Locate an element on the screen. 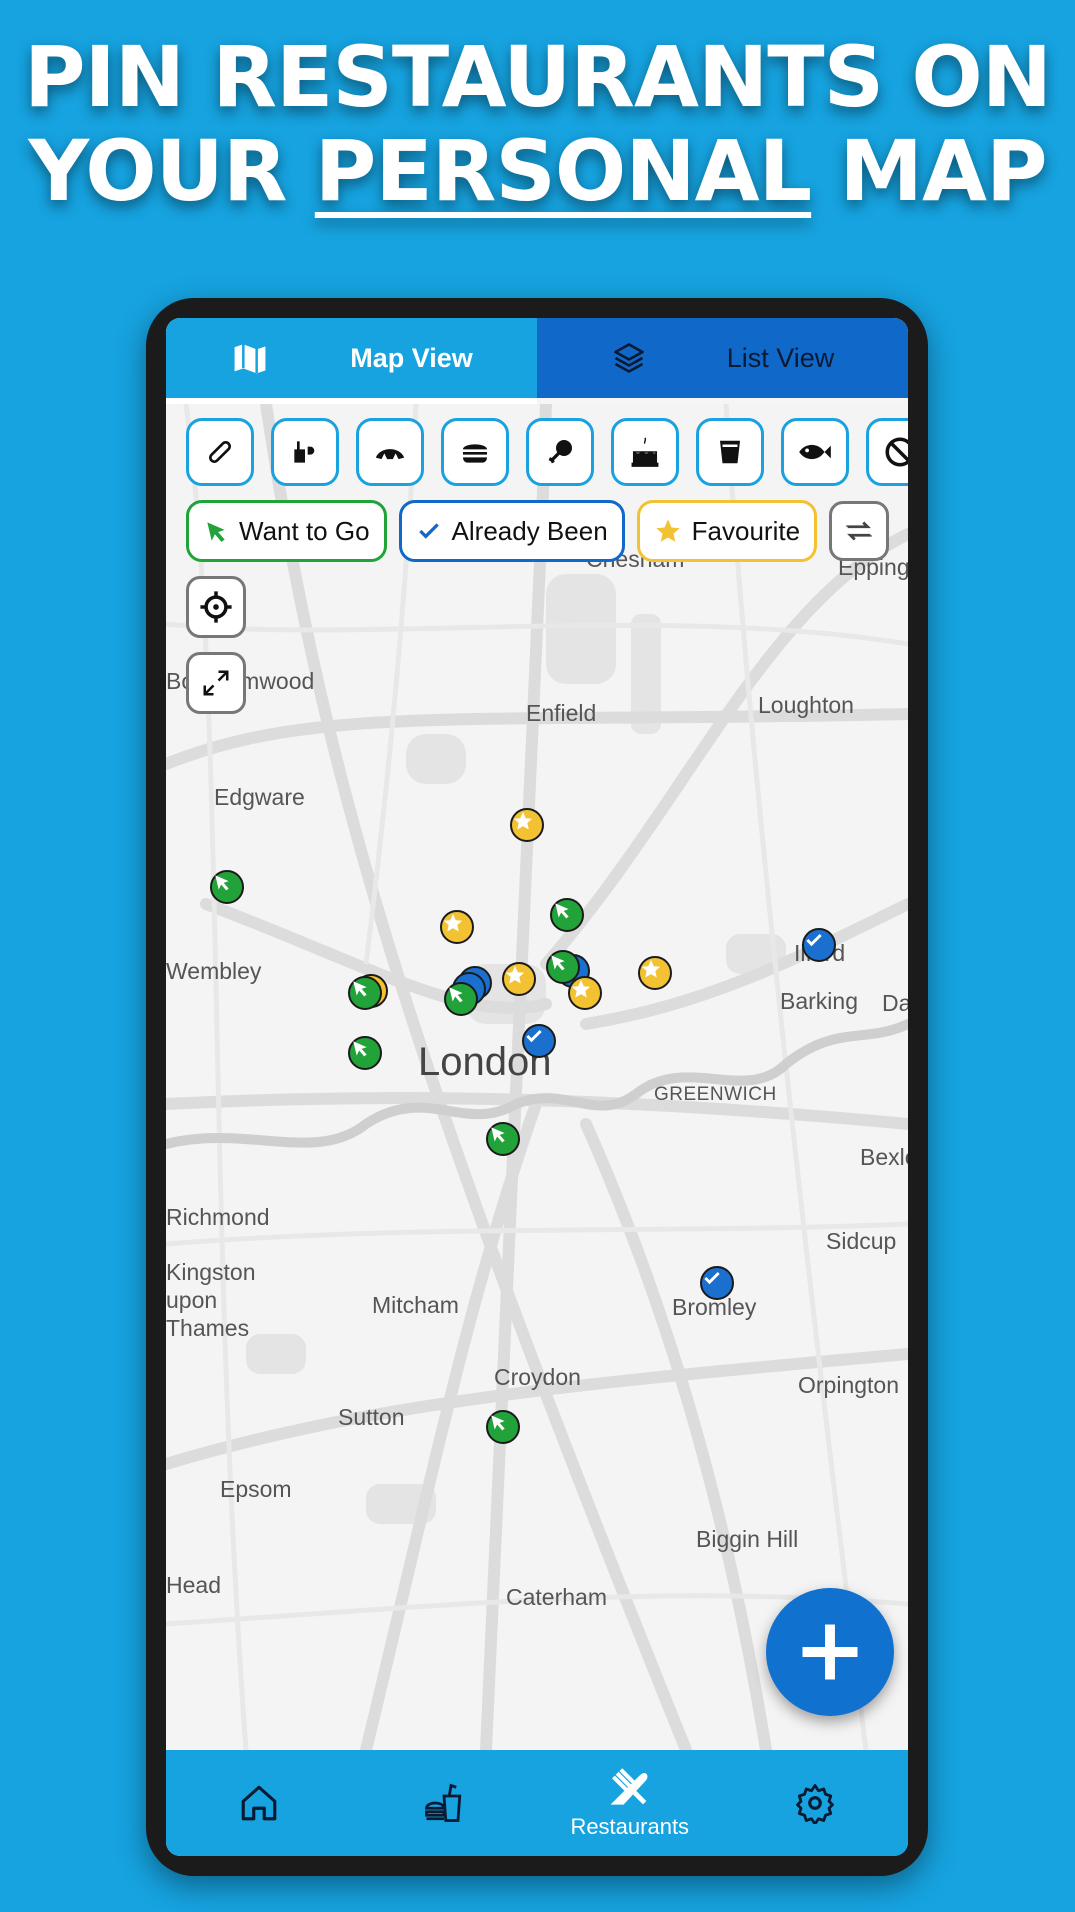 This screenshot has height=1912, width=1075. filter-want-to-go: Want to Go is located at coordinates (286, 531).